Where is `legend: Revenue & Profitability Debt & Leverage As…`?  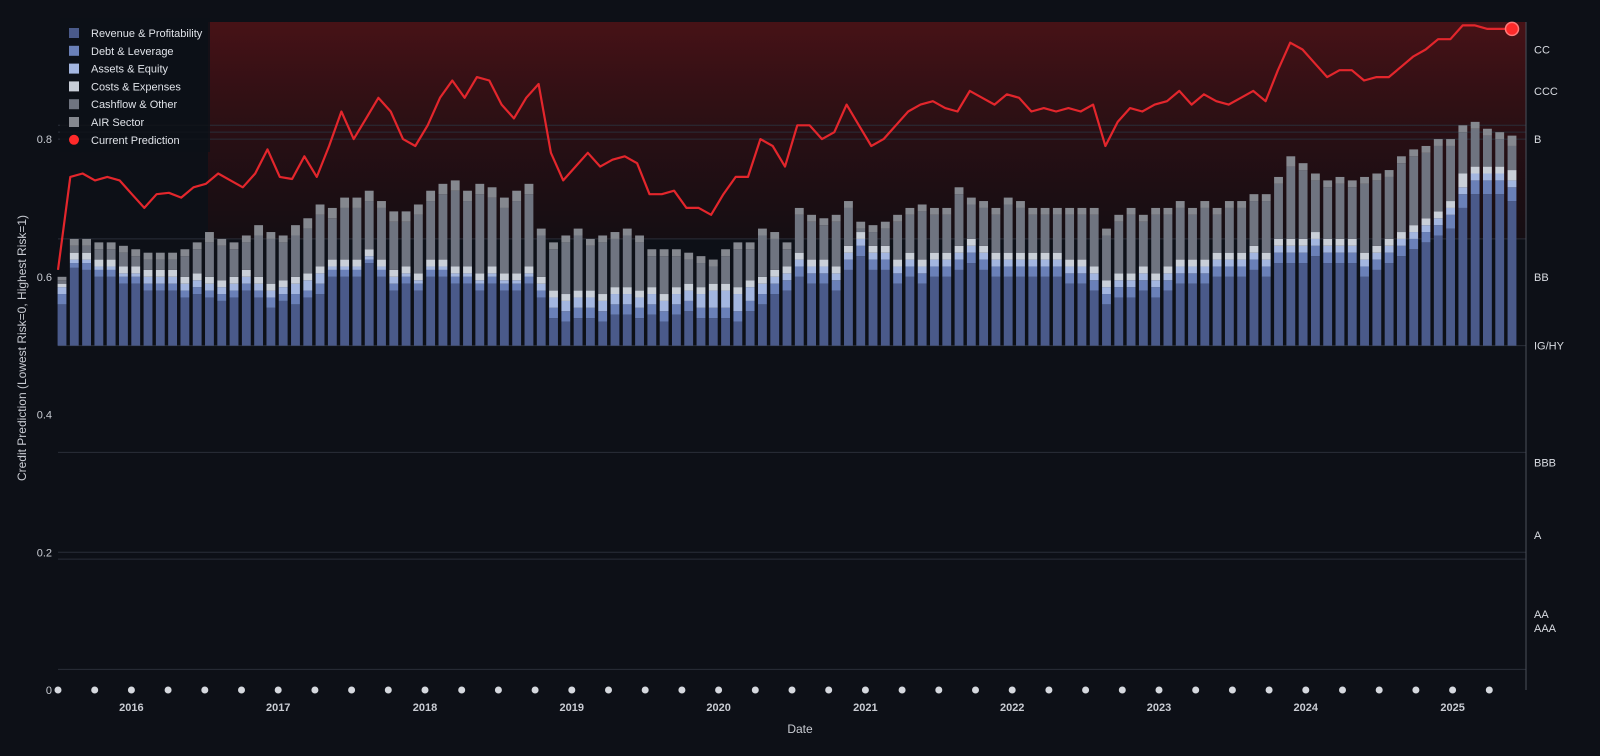 legend: Revenue & Profitability Debt & Leverage As… is located at coordinates (135, 85).